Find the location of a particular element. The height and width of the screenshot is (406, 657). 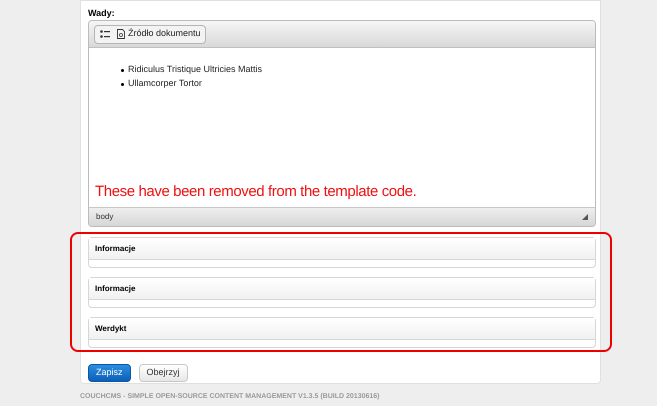

list-item: Ridiculus Tristique Ultricies Mattis is located at coordinates (195, 69).